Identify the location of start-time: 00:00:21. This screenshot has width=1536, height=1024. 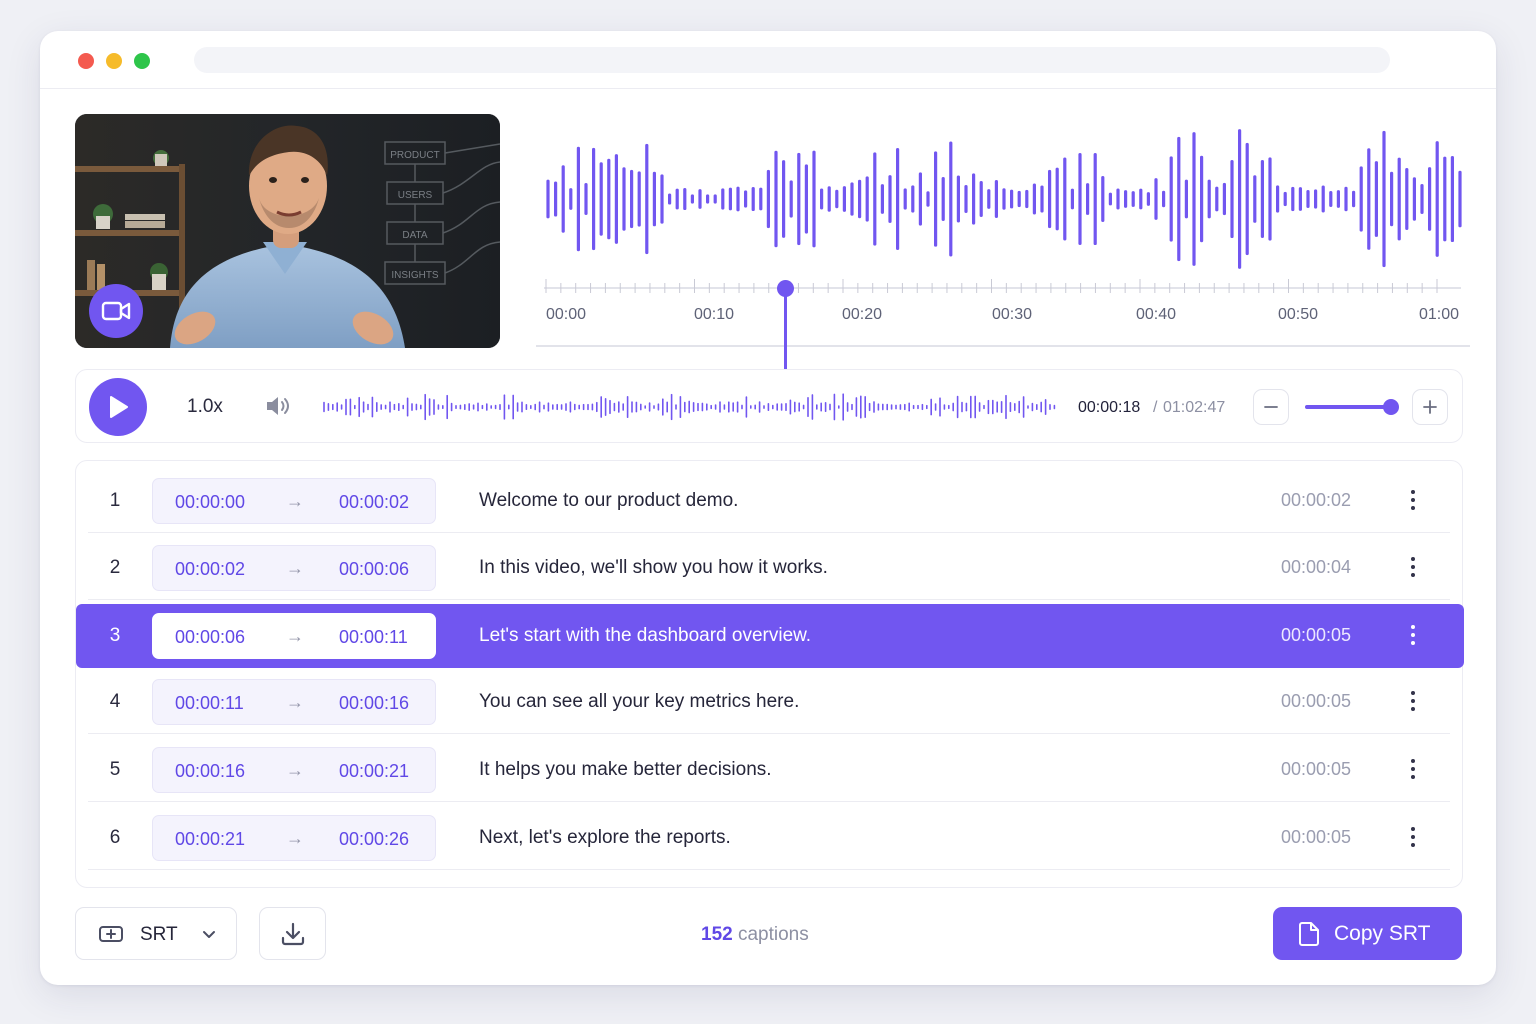
(210, 839).